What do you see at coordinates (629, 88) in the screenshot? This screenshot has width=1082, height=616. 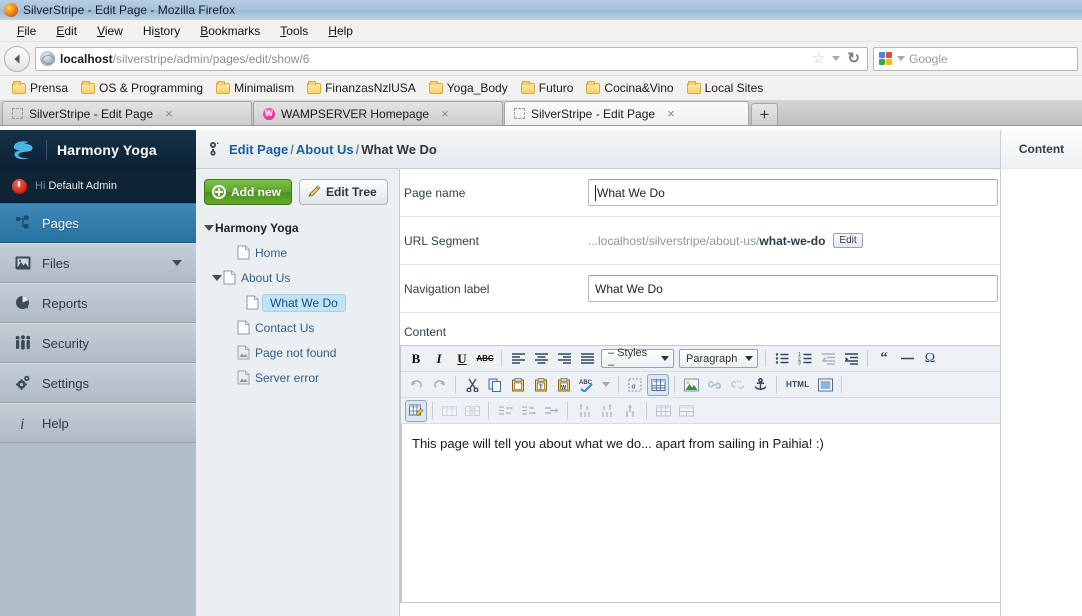 I see `bookmark-item: Cocina&Vino` at bounding box center [629, 88].